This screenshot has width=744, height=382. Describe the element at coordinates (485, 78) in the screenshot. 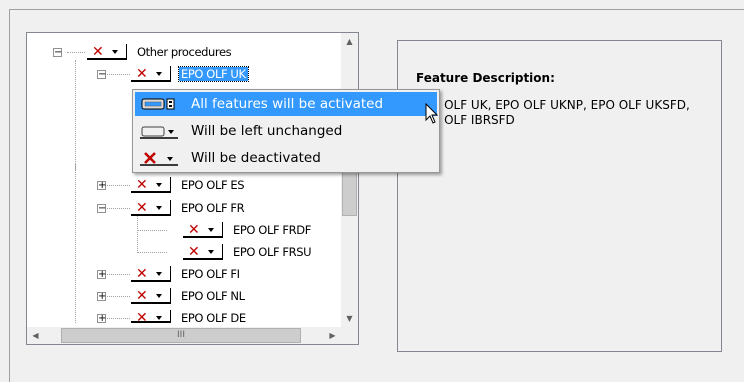

I see `description-title: Feature Description:` at that location.